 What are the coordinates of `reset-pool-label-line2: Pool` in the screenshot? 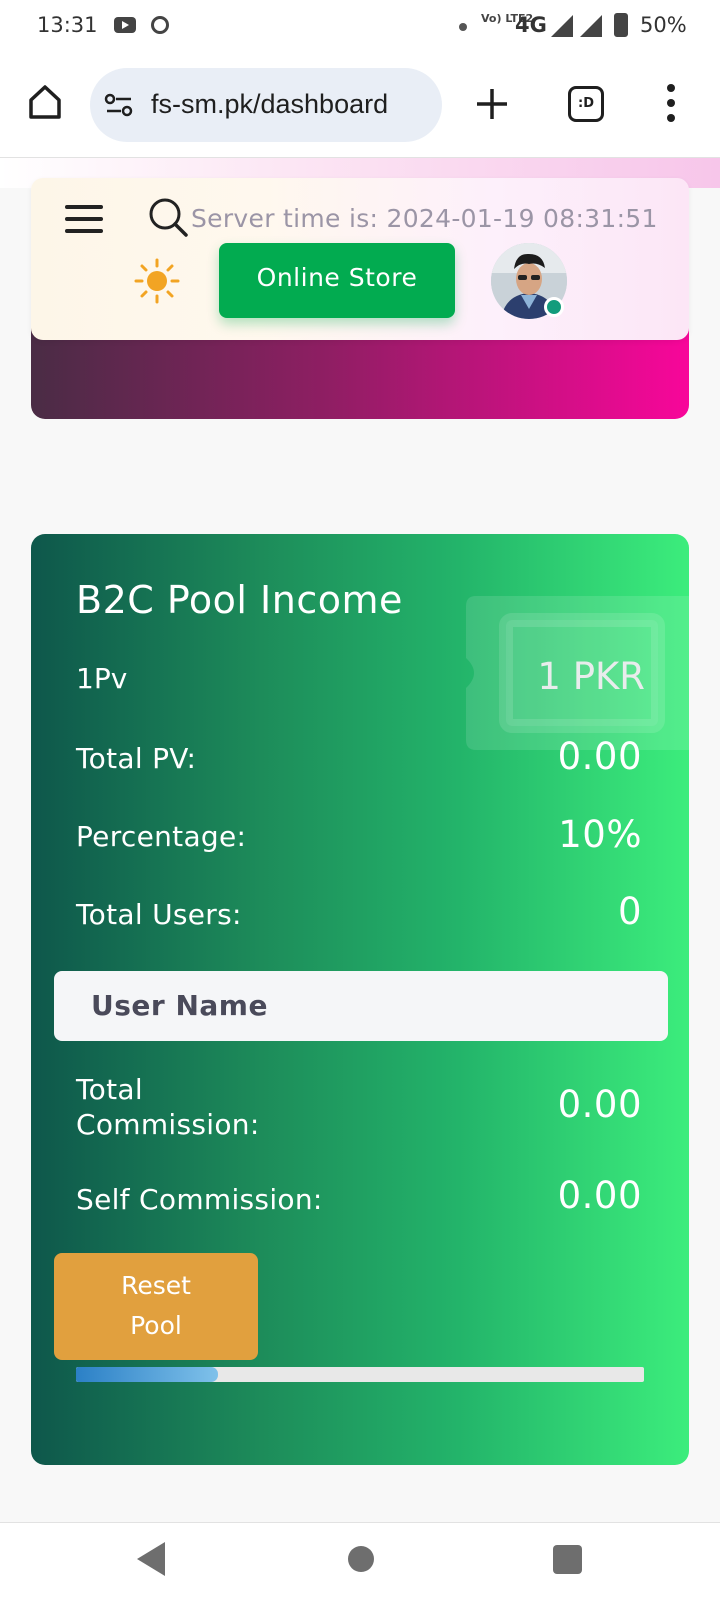 It's located at (156, 1325).